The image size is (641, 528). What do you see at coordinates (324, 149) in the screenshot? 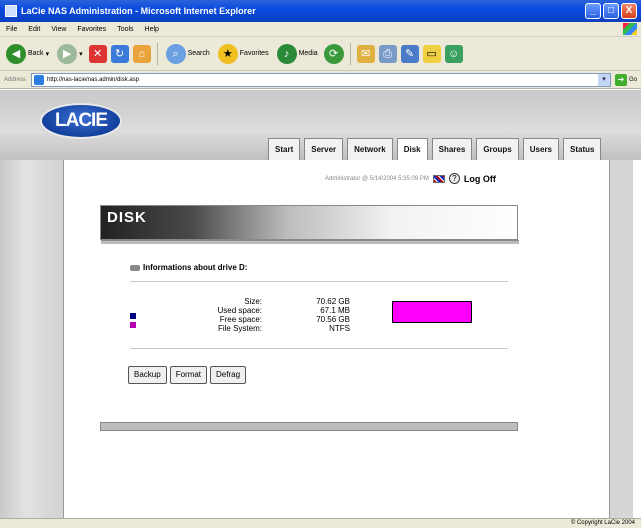
I see `tab-server: Server` at bounding box center [324, 149].